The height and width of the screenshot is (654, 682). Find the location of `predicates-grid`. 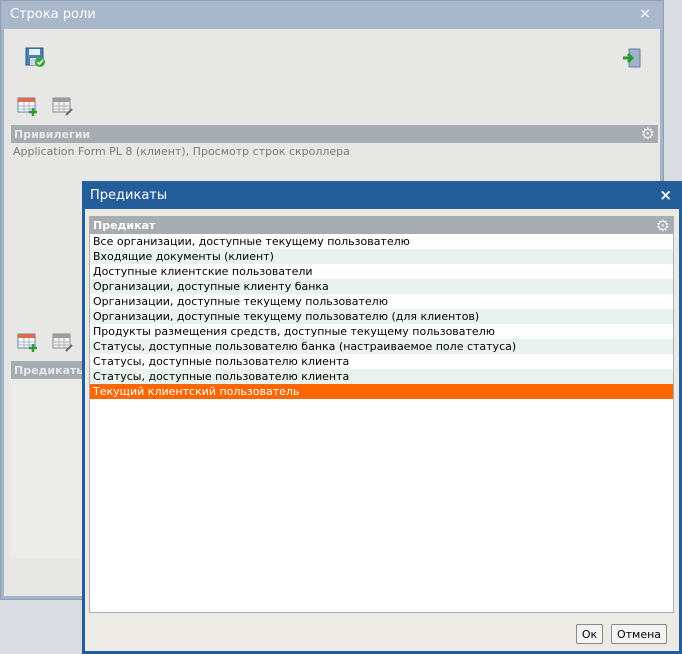

predicates-grid is located at coordinates (51, 469).